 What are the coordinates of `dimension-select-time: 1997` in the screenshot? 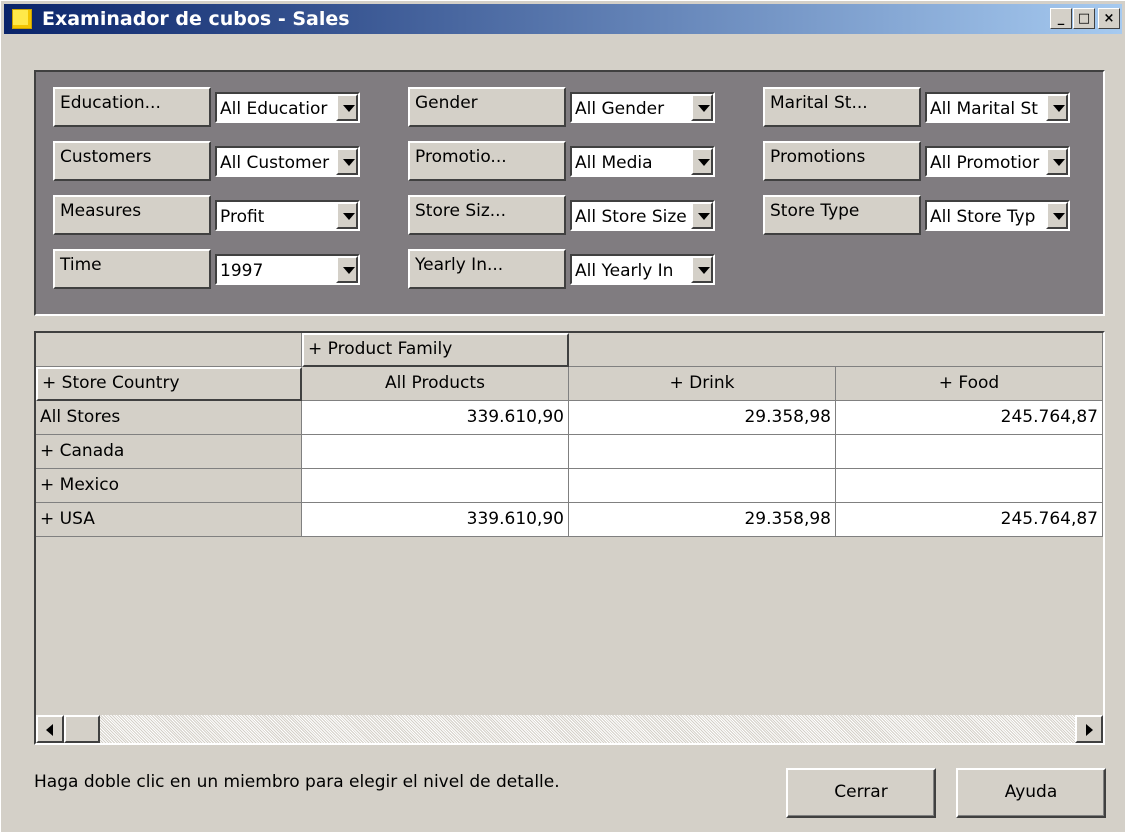 It's located at (287, 269).